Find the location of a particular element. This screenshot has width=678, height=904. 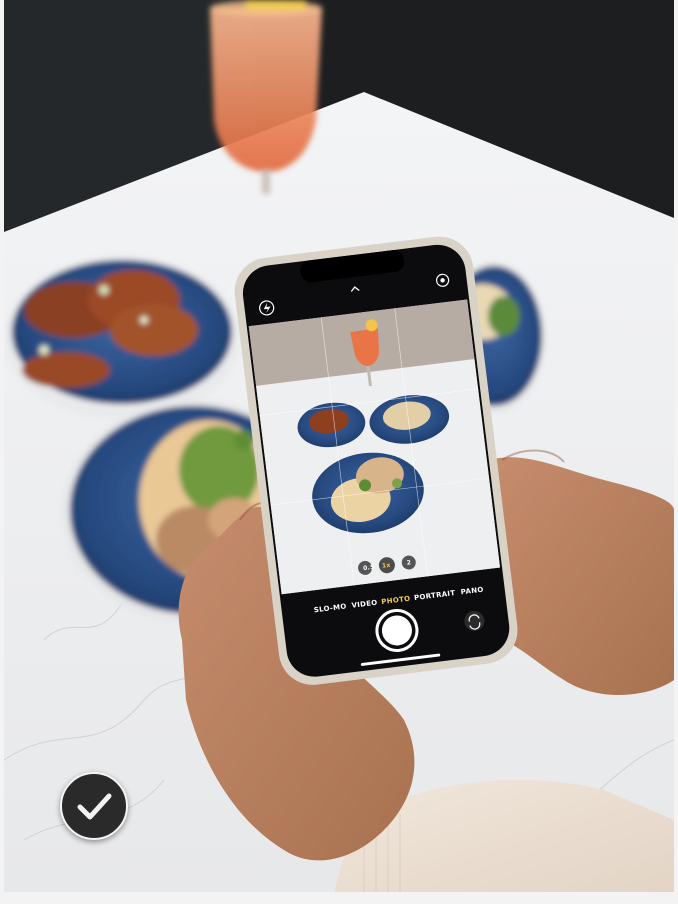

mode-video: VIDEO is located at coordinates (364, 604).